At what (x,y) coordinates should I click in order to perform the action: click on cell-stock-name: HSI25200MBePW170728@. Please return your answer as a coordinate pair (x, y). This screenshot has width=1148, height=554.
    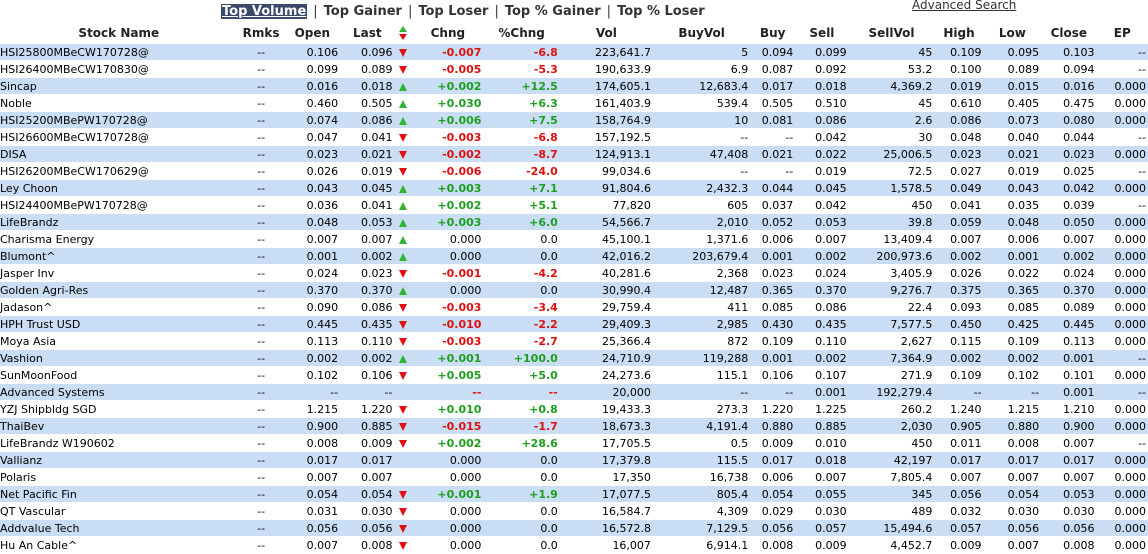
    Looking at the image, I should click on (119, 120).